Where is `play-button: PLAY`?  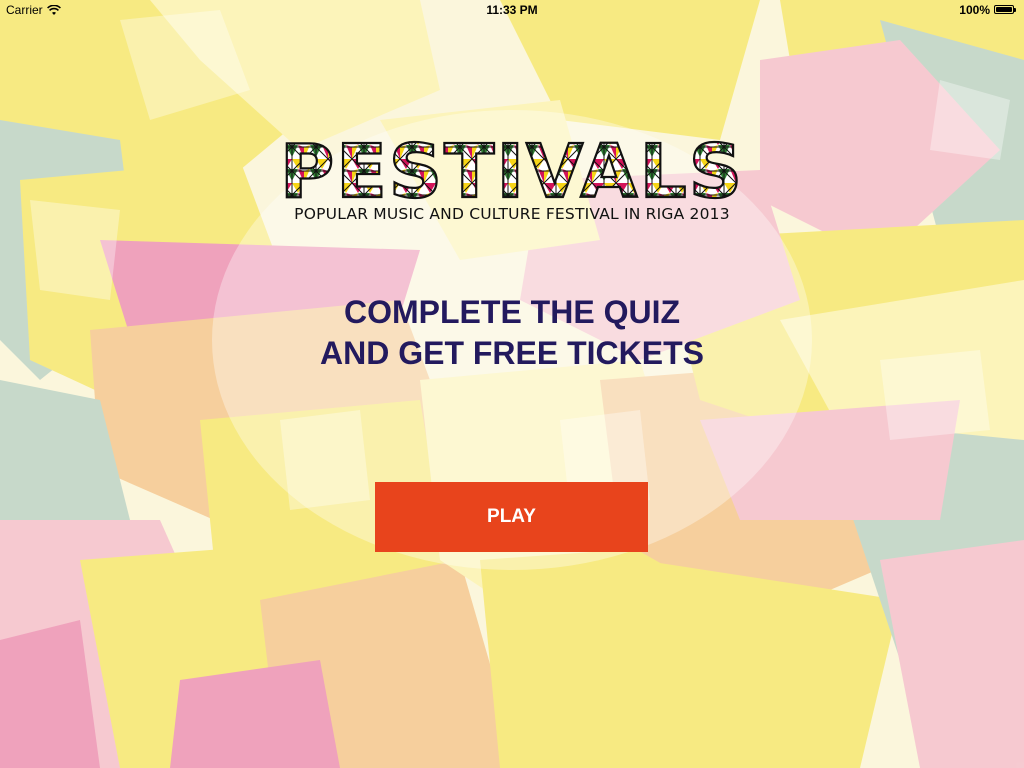 play-button: PLAY is located at coordinates (511, 517).